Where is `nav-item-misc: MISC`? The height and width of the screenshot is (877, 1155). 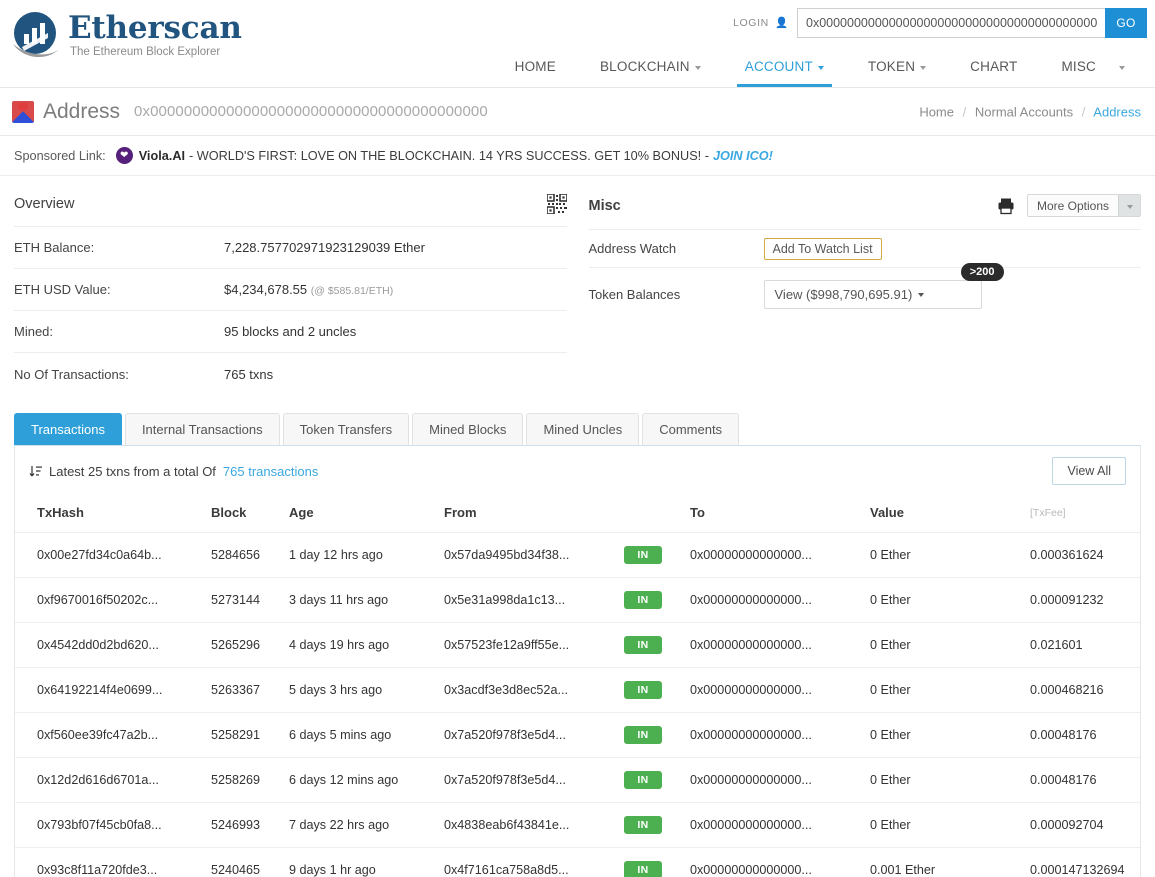 nav-item-misc: MISC is located at coordinates (1093, 73).